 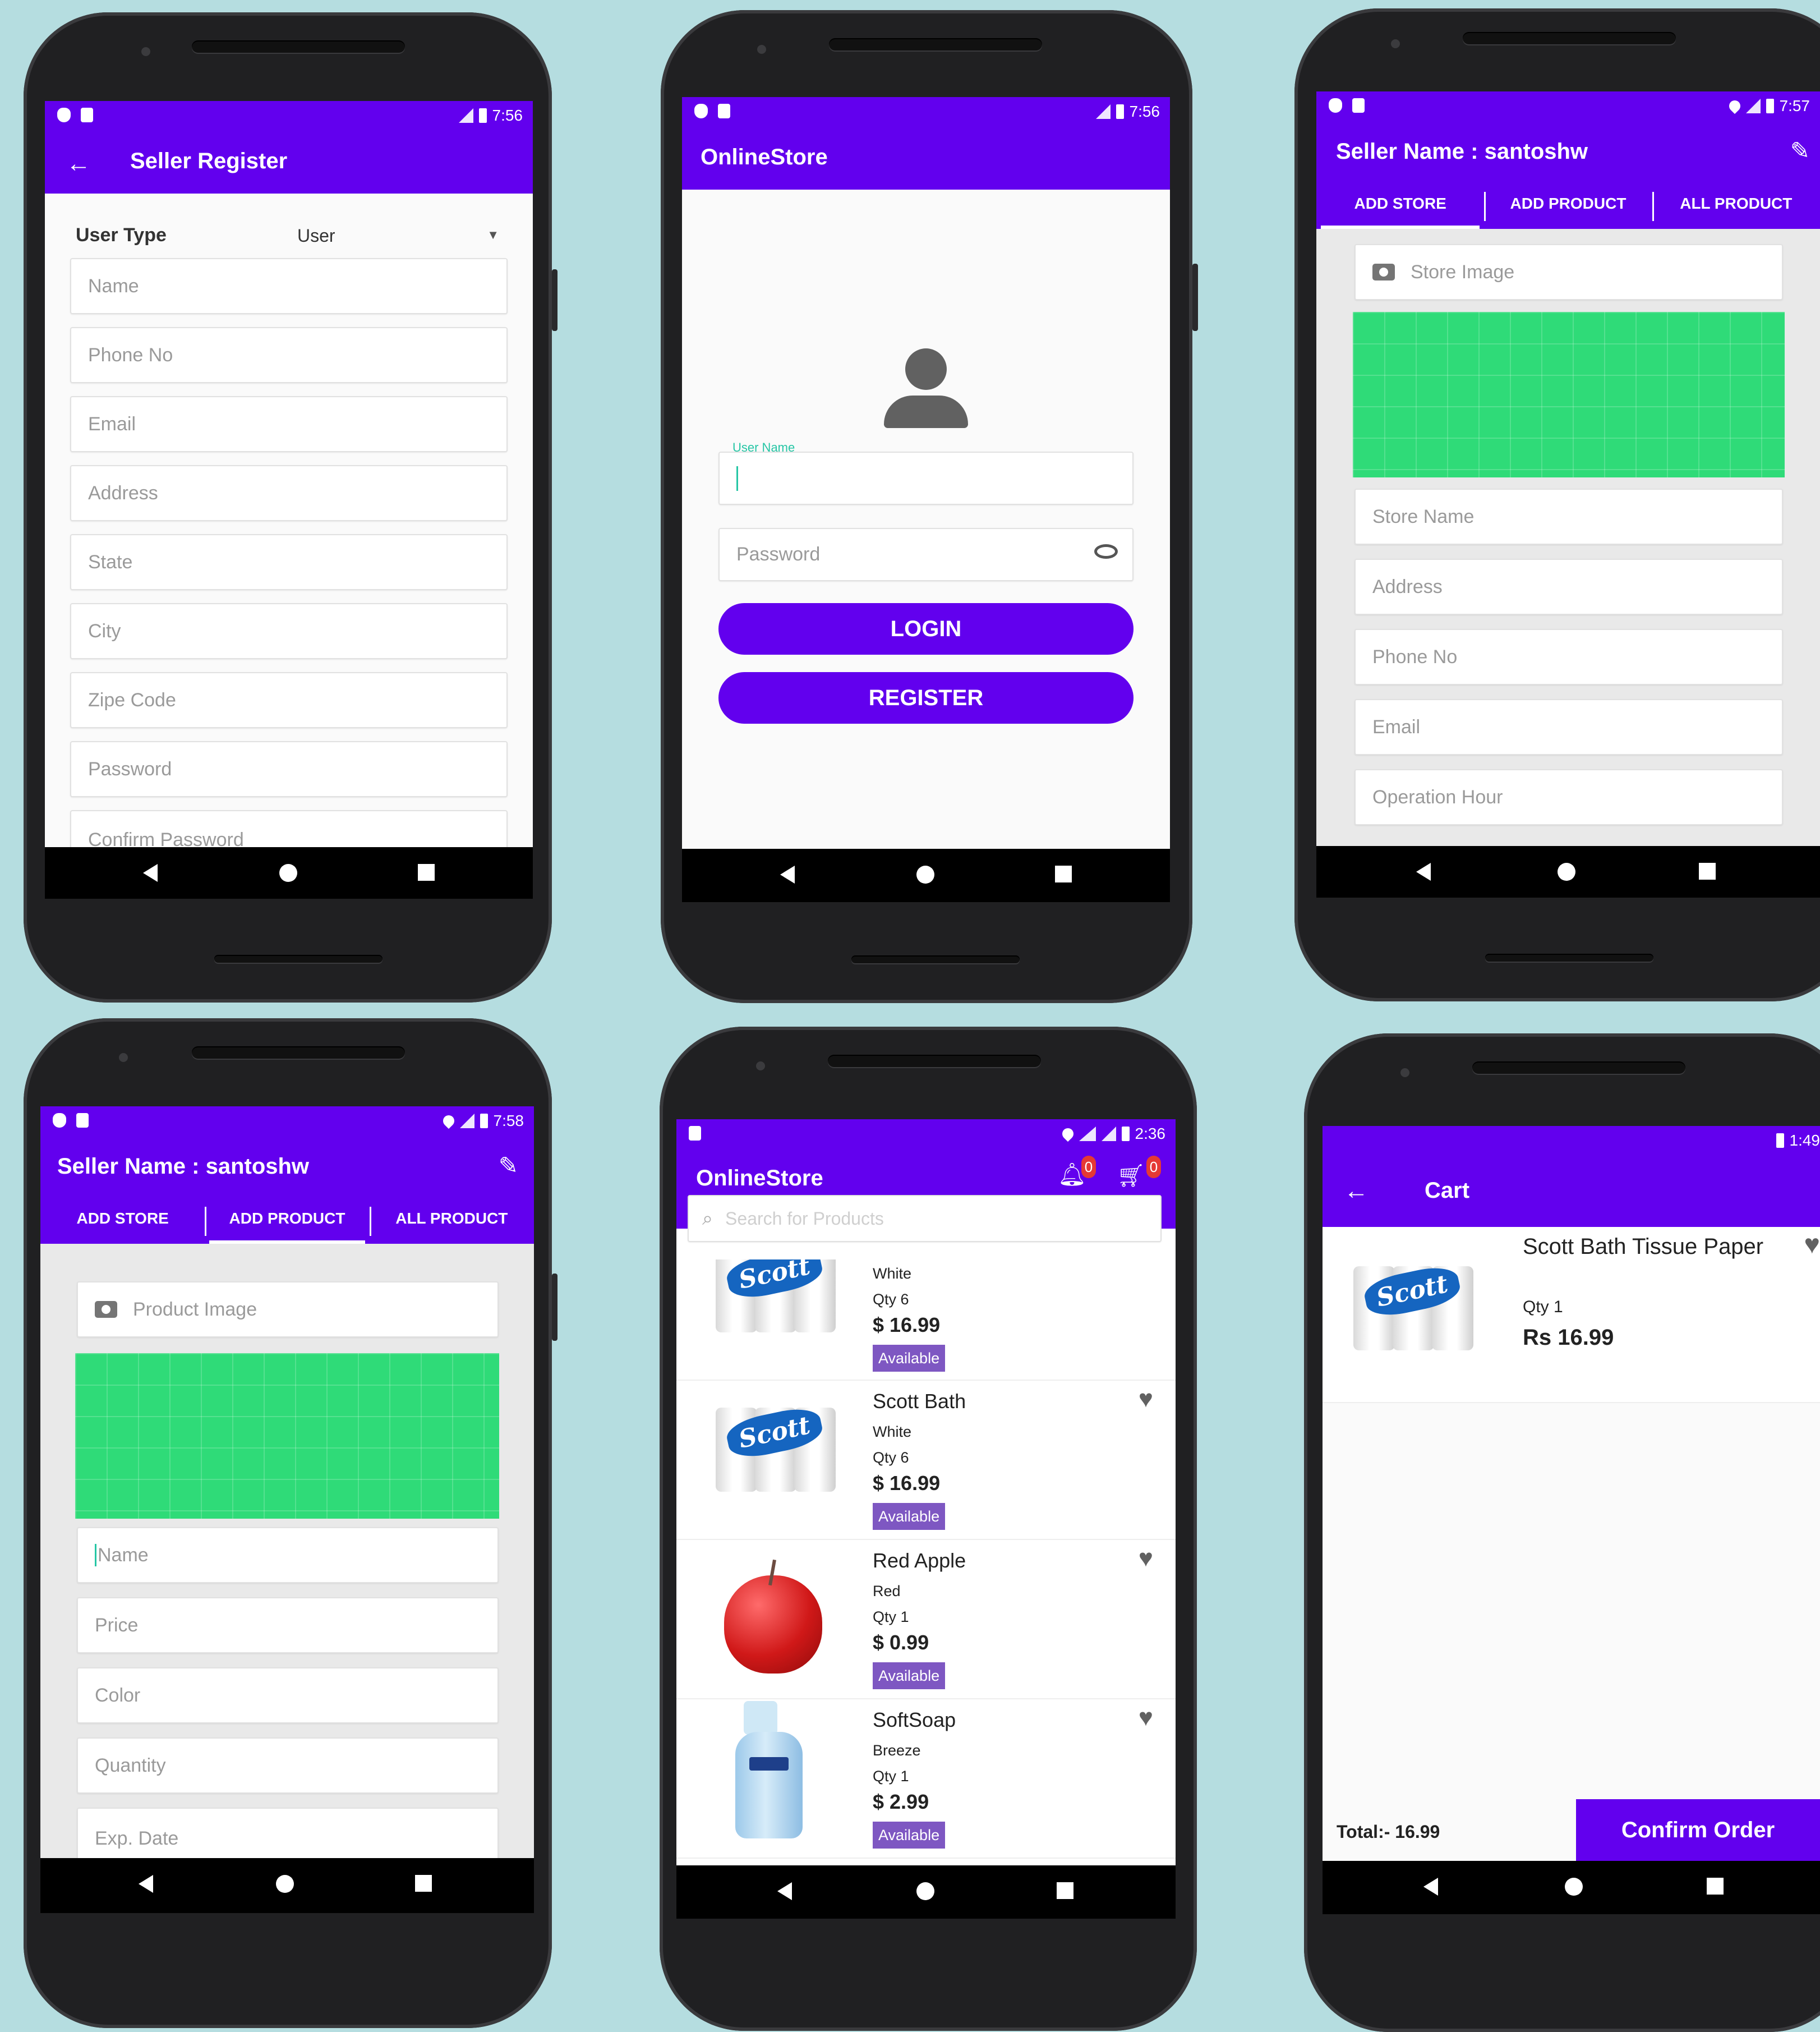 I want to click on user-type-select: User ▼, so click(x=398, y=237).